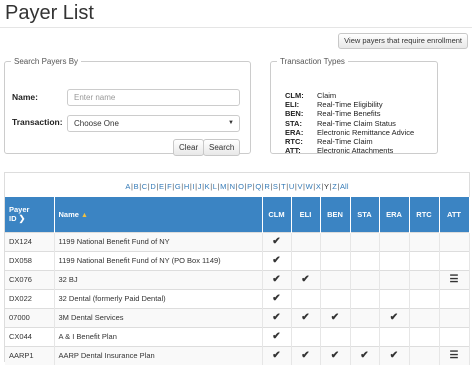 The width and height of the screenshot is (472, 365). I want to click on payer-era-cell, so click(394, 279).